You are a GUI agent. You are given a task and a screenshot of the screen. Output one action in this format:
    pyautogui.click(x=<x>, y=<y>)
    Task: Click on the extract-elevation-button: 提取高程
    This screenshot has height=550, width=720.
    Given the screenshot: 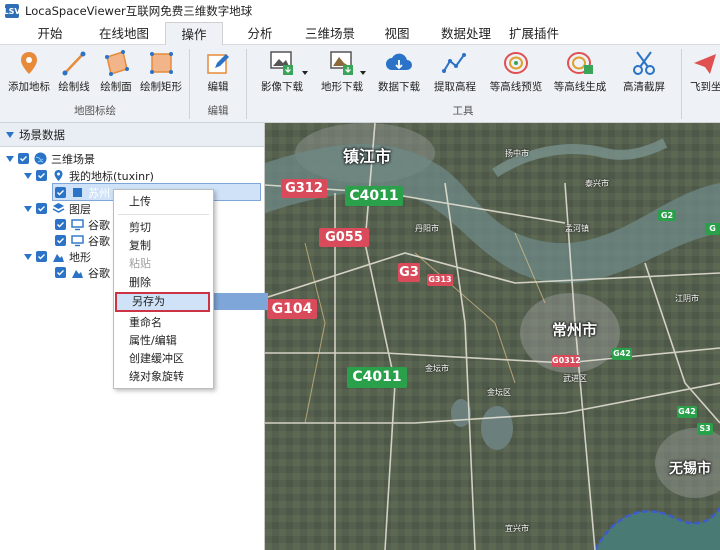 What is the action you would take?
    pyautogui.click(x=455, y=73)
    